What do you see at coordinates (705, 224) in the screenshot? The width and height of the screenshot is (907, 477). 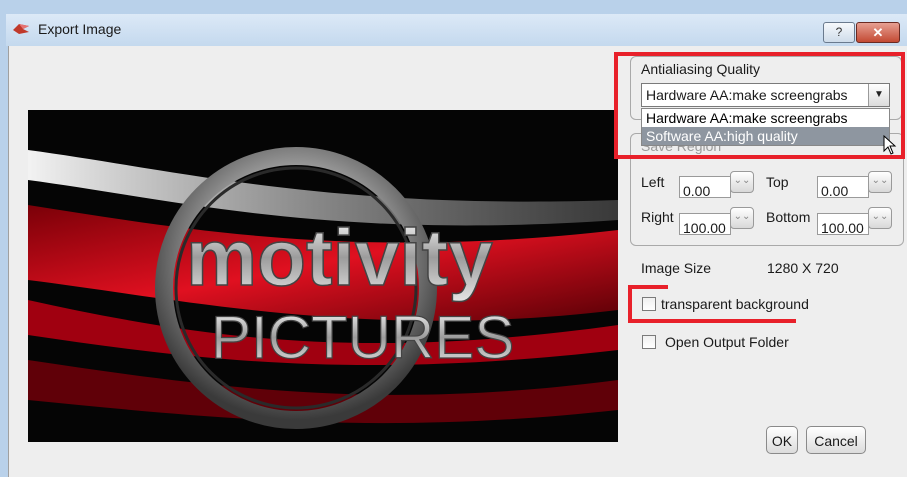 I see `right-input: 100.00` at bounding box center [705, 224].